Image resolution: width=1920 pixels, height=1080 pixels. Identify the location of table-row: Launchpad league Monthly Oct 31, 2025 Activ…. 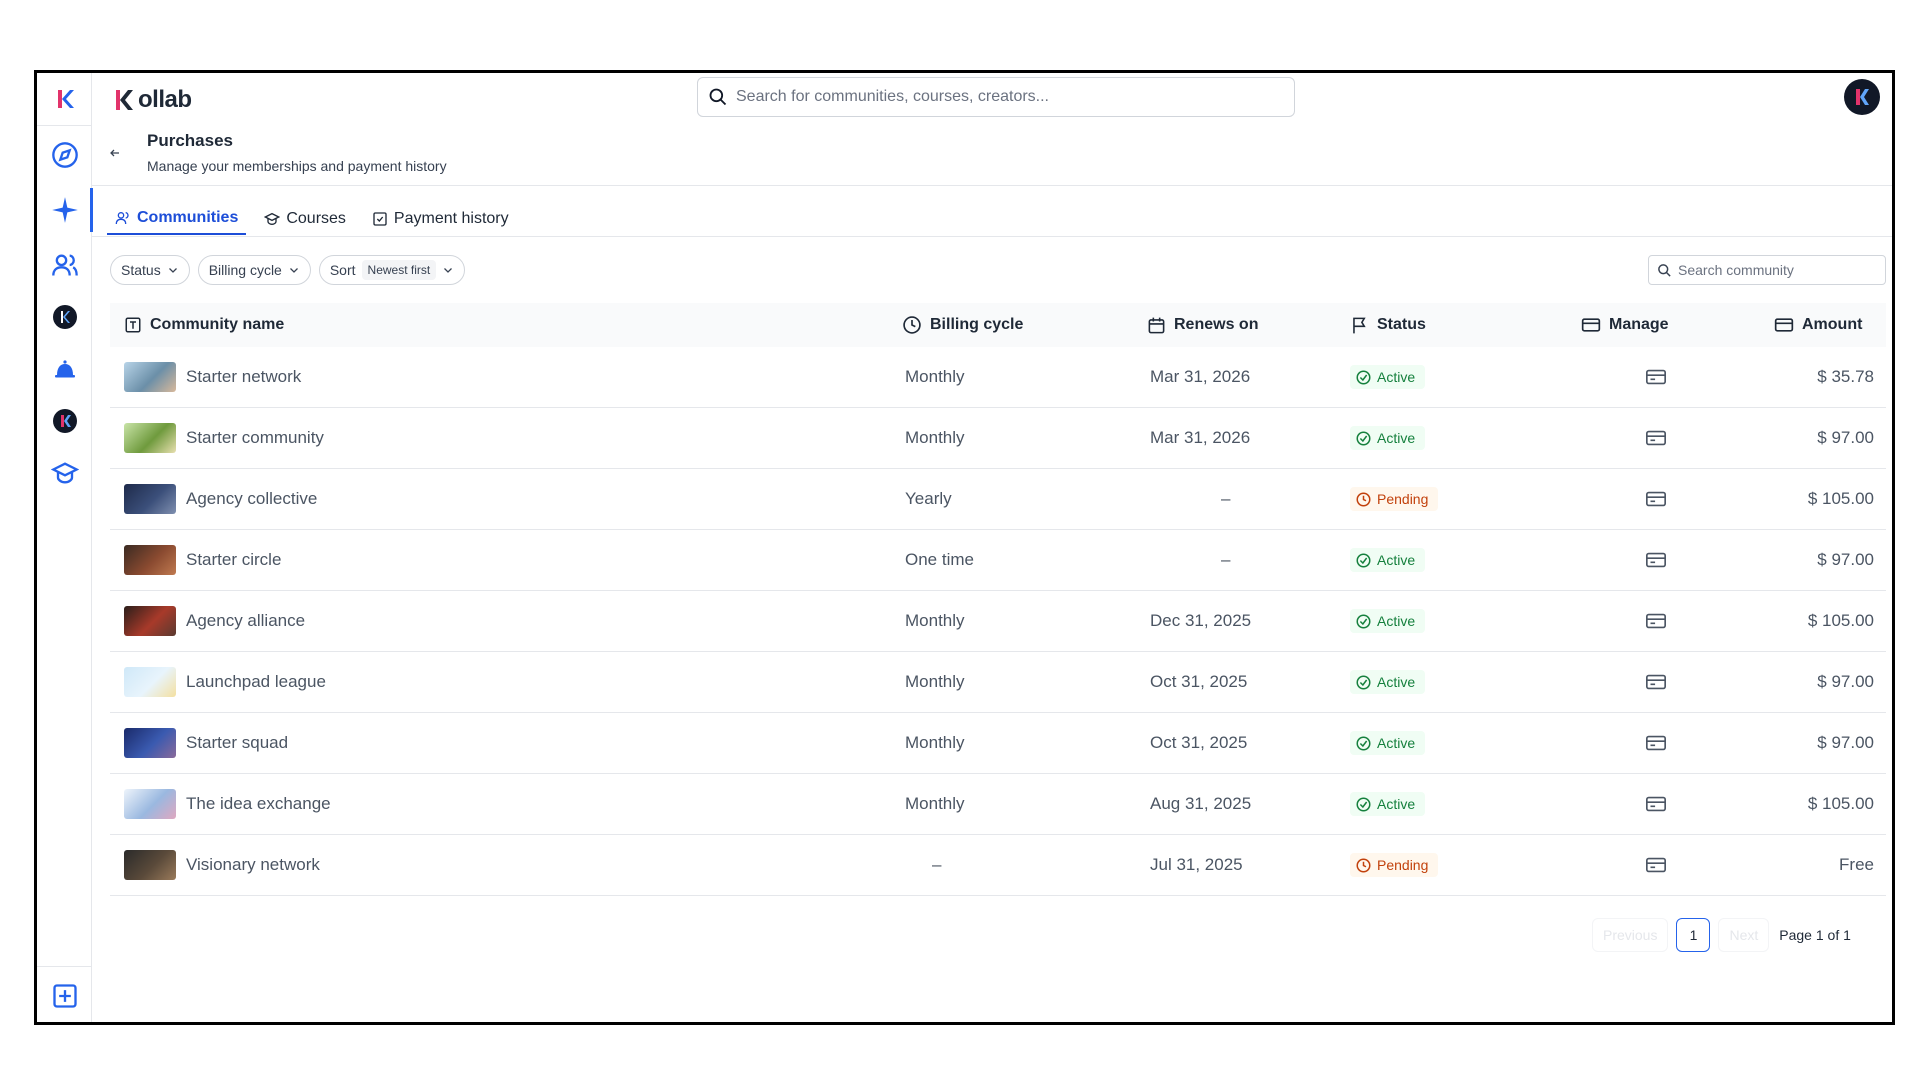
(998, 682).